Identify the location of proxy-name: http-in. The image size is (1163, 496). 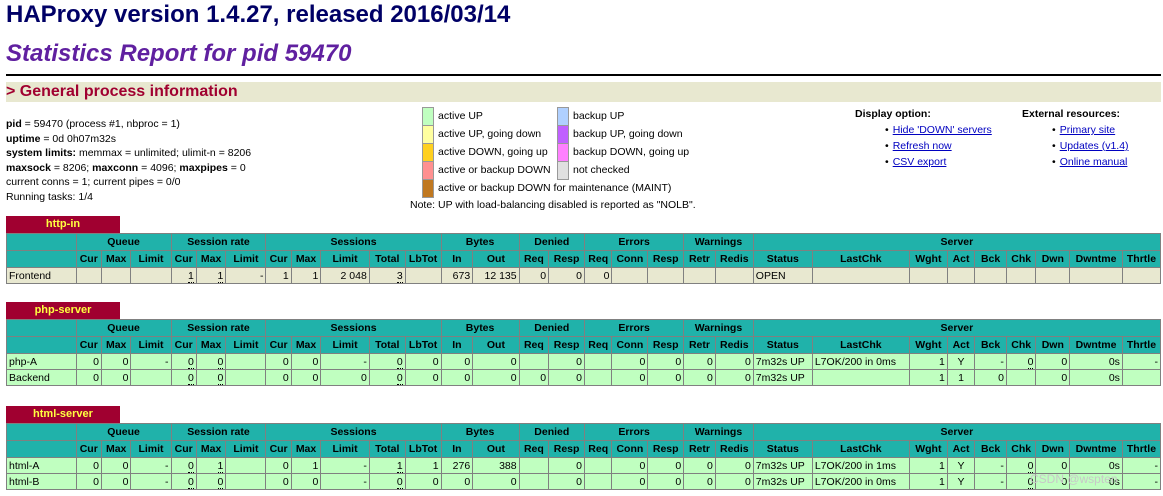
(63, 224).